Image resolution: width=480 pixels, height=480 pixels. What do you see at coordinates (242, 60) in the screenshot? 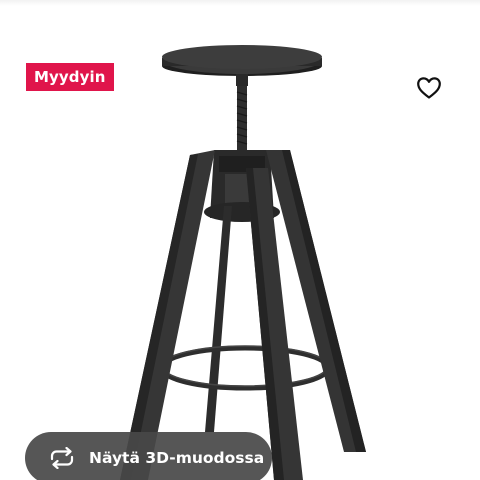
I see `stool-seat` at bounding box center [242, 60].